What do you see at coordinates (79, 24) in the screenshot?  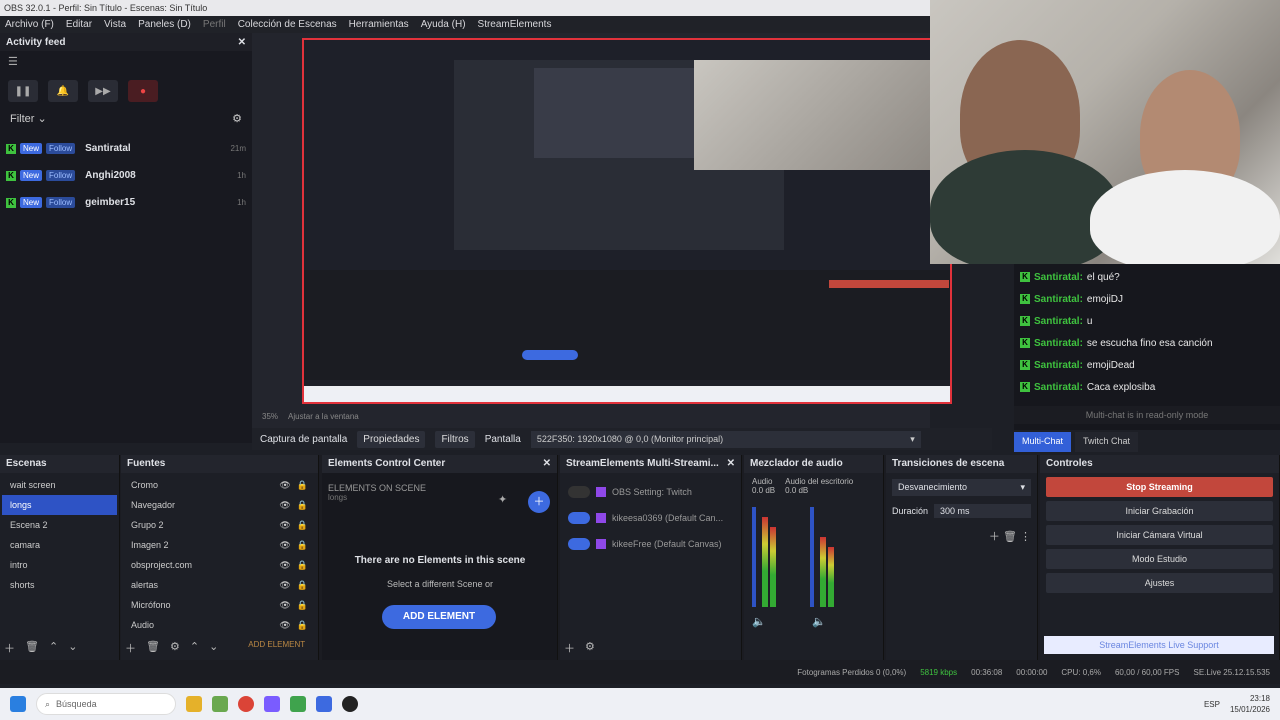 I see `menu-editar: Editar` at bounding box center [79, 24].